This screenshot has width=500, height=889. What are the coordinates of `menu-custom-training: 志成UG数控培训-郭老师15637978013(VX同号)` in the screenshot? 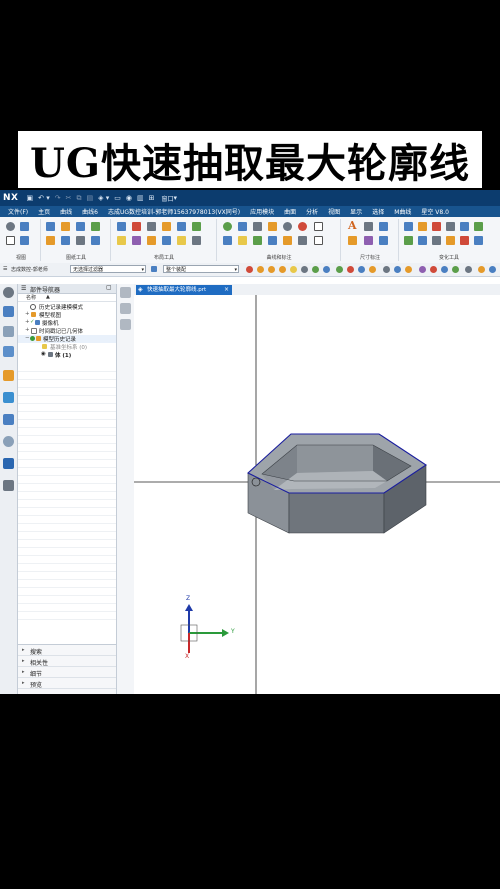 It's located at (174, 211).